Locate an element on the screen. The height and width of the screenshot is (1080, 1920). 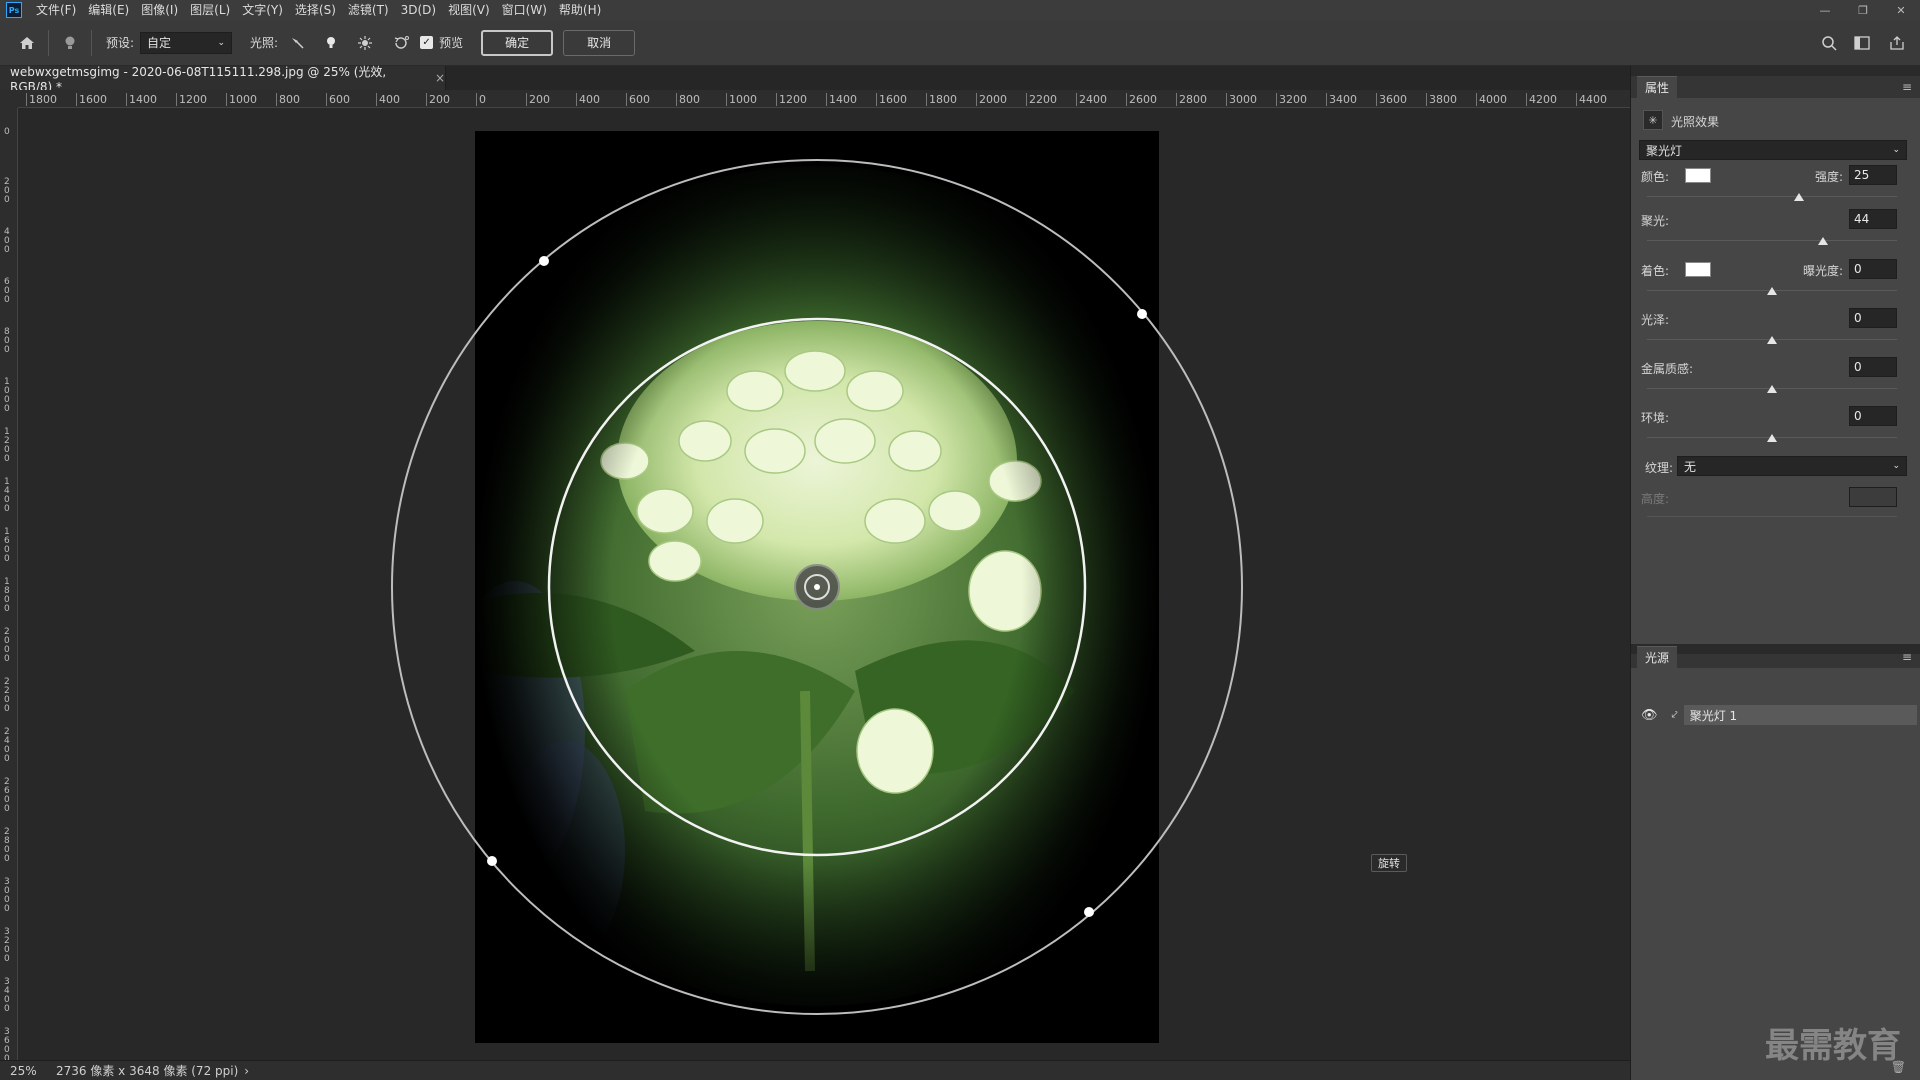
restore-icon: ❐ is located at coordinates (1863, 10).